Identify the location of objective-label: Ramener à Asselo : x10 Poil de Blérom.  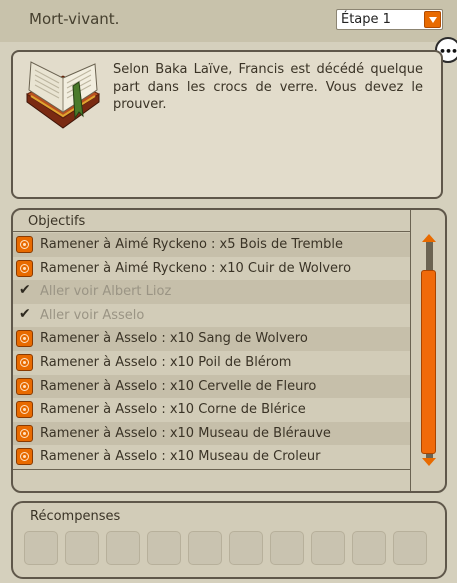
(166, 362).